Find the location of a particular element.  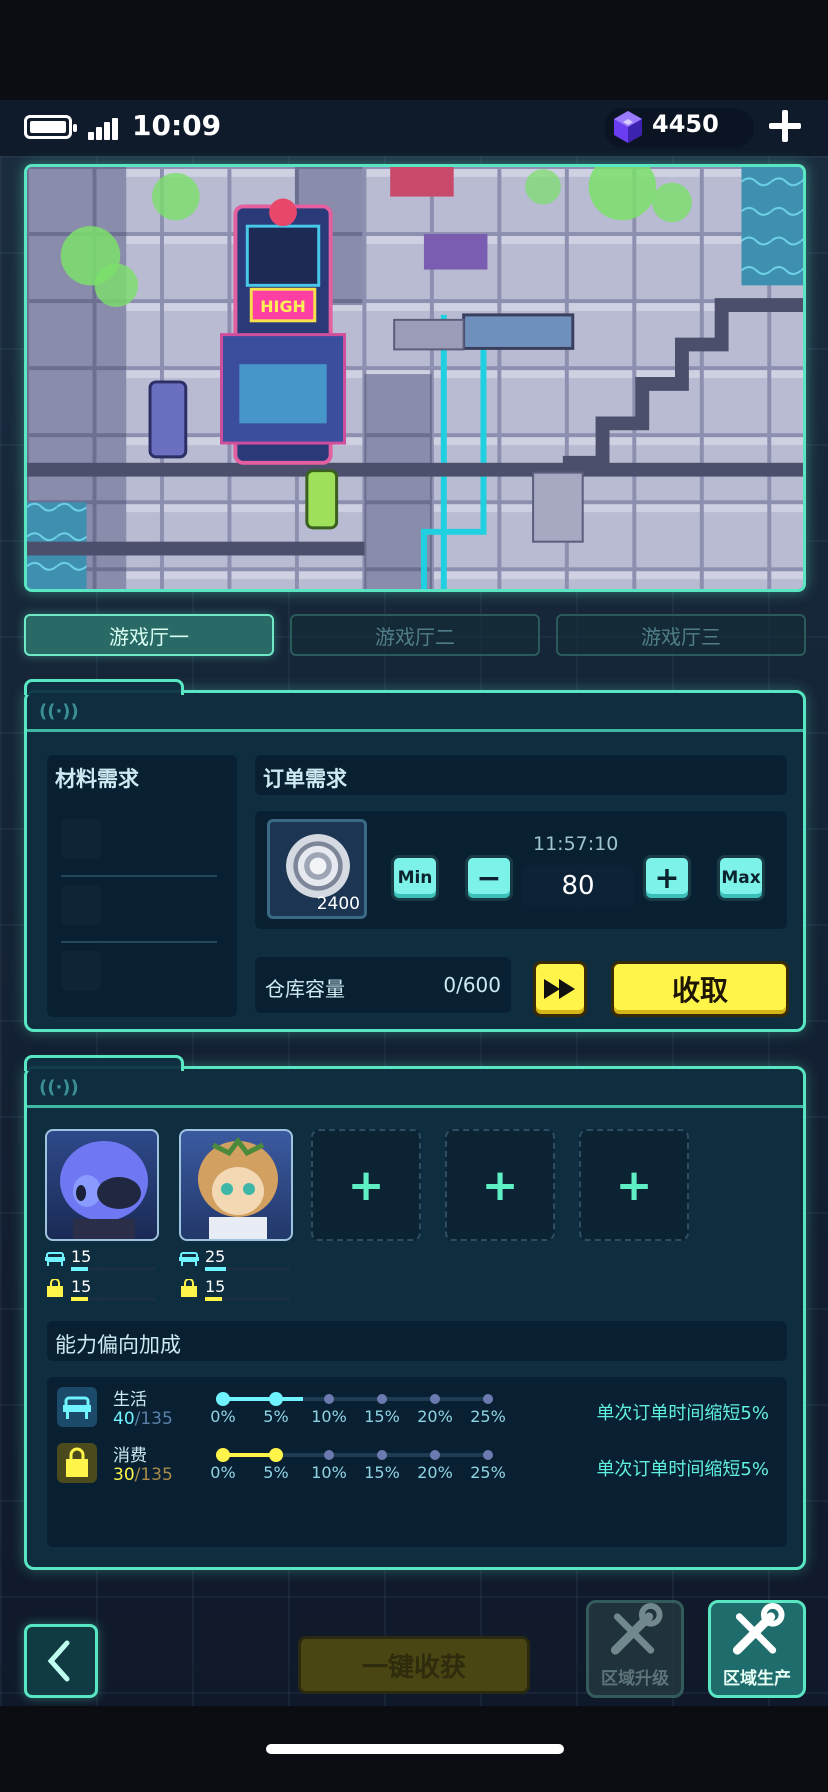

area-produce-button: 区域生产 is located at coordinates (757, 1649).